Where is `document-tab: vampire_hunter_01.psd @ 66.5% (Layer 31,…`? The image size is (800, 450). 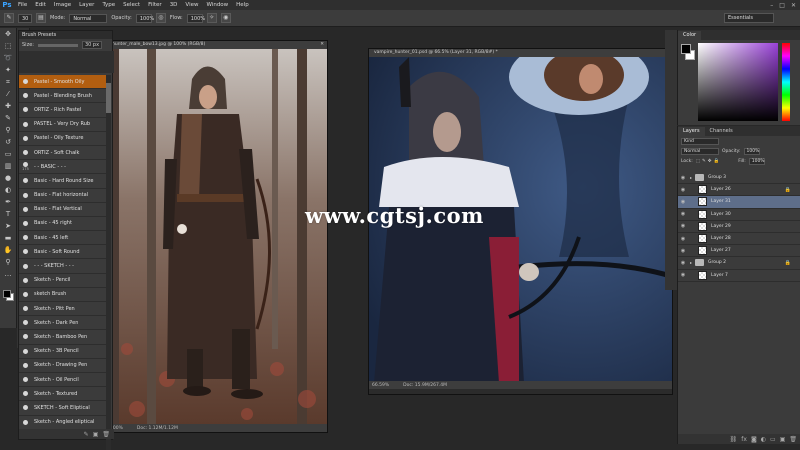 document-tab: vampire_hunter_01.psd @ 66.5% (Layer 31,… is located at coordinates (520, 53).